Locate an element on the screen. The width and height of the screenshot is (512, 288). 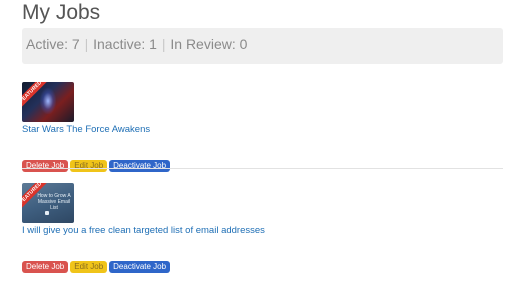
stat-inactive: Inactive: 1 is located at coordinates (125, 44).